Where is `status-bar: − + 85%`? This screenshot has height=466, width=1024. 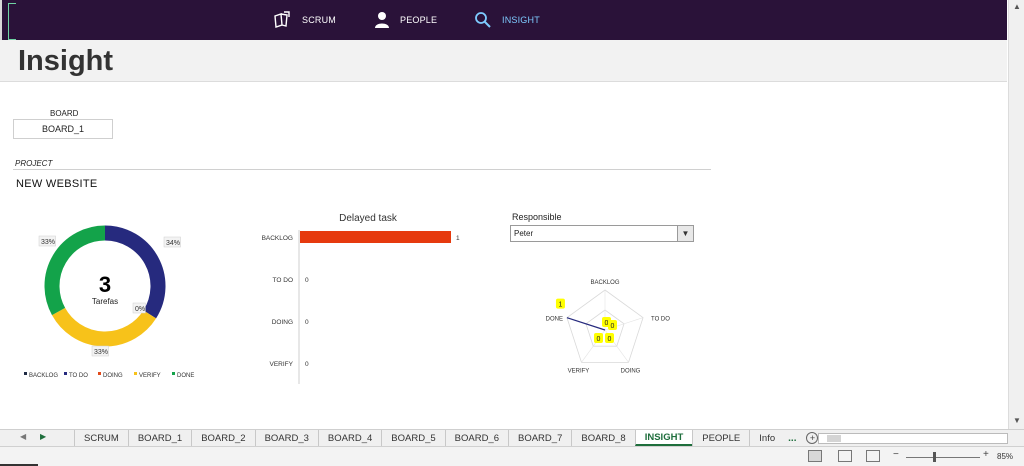 status-bar: − + 85% is located at coordinates (512, 456).